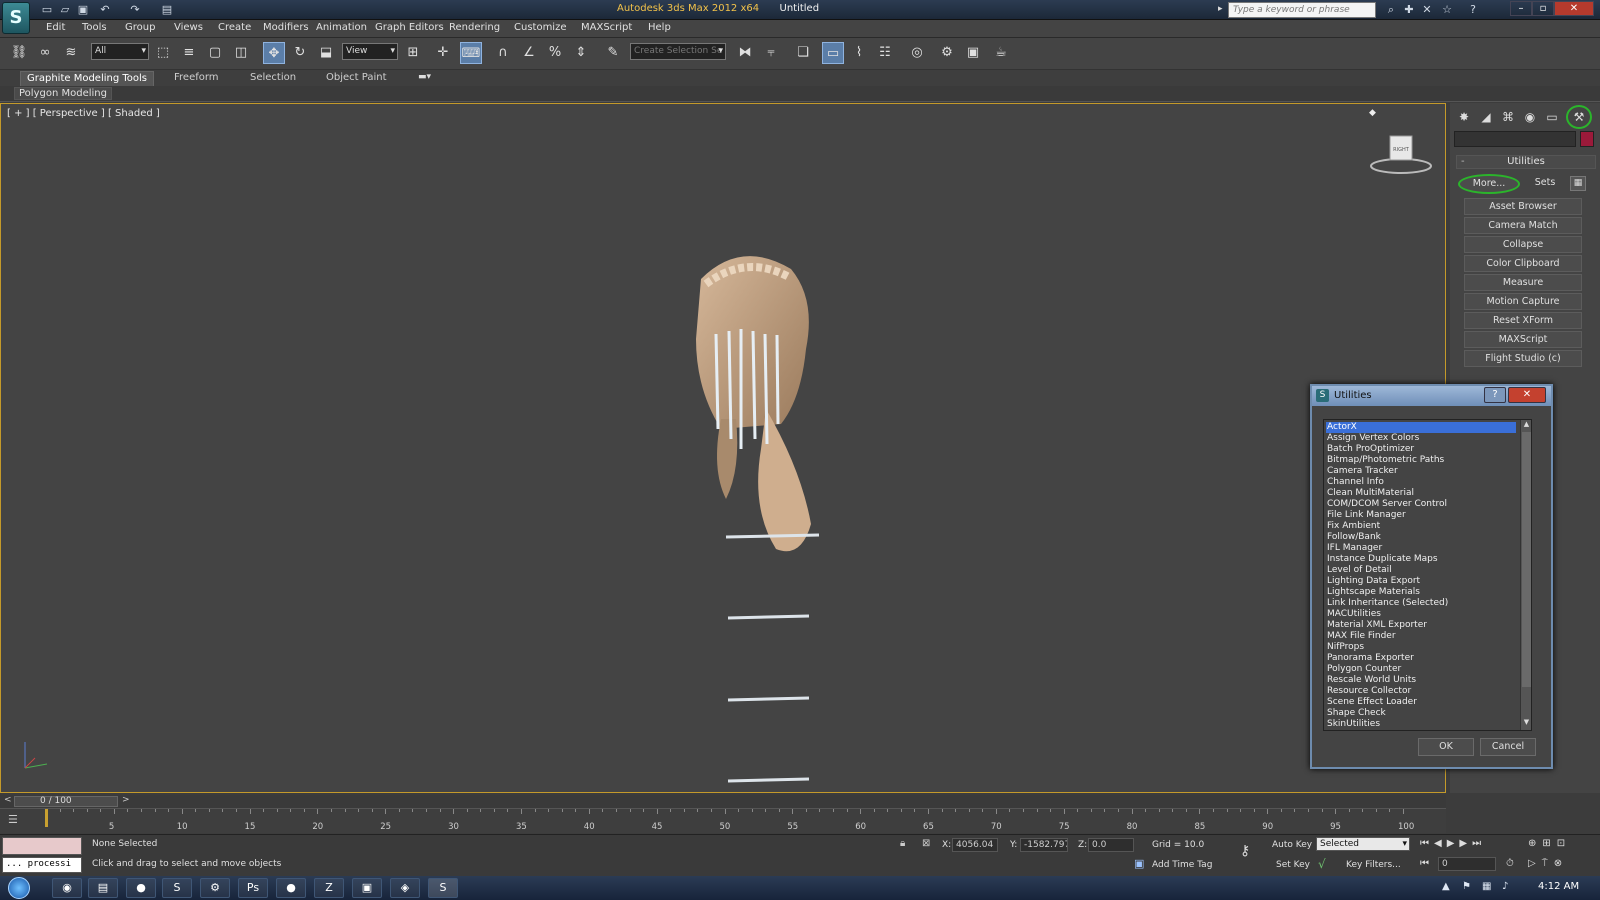 Image resolution: width=1600 pixels, height=900 pixels. What do you see at coordinates (503, 53) in the screenshot?
I see `snaps-toggle-icon: ∩` at bounding box center [503, 53].